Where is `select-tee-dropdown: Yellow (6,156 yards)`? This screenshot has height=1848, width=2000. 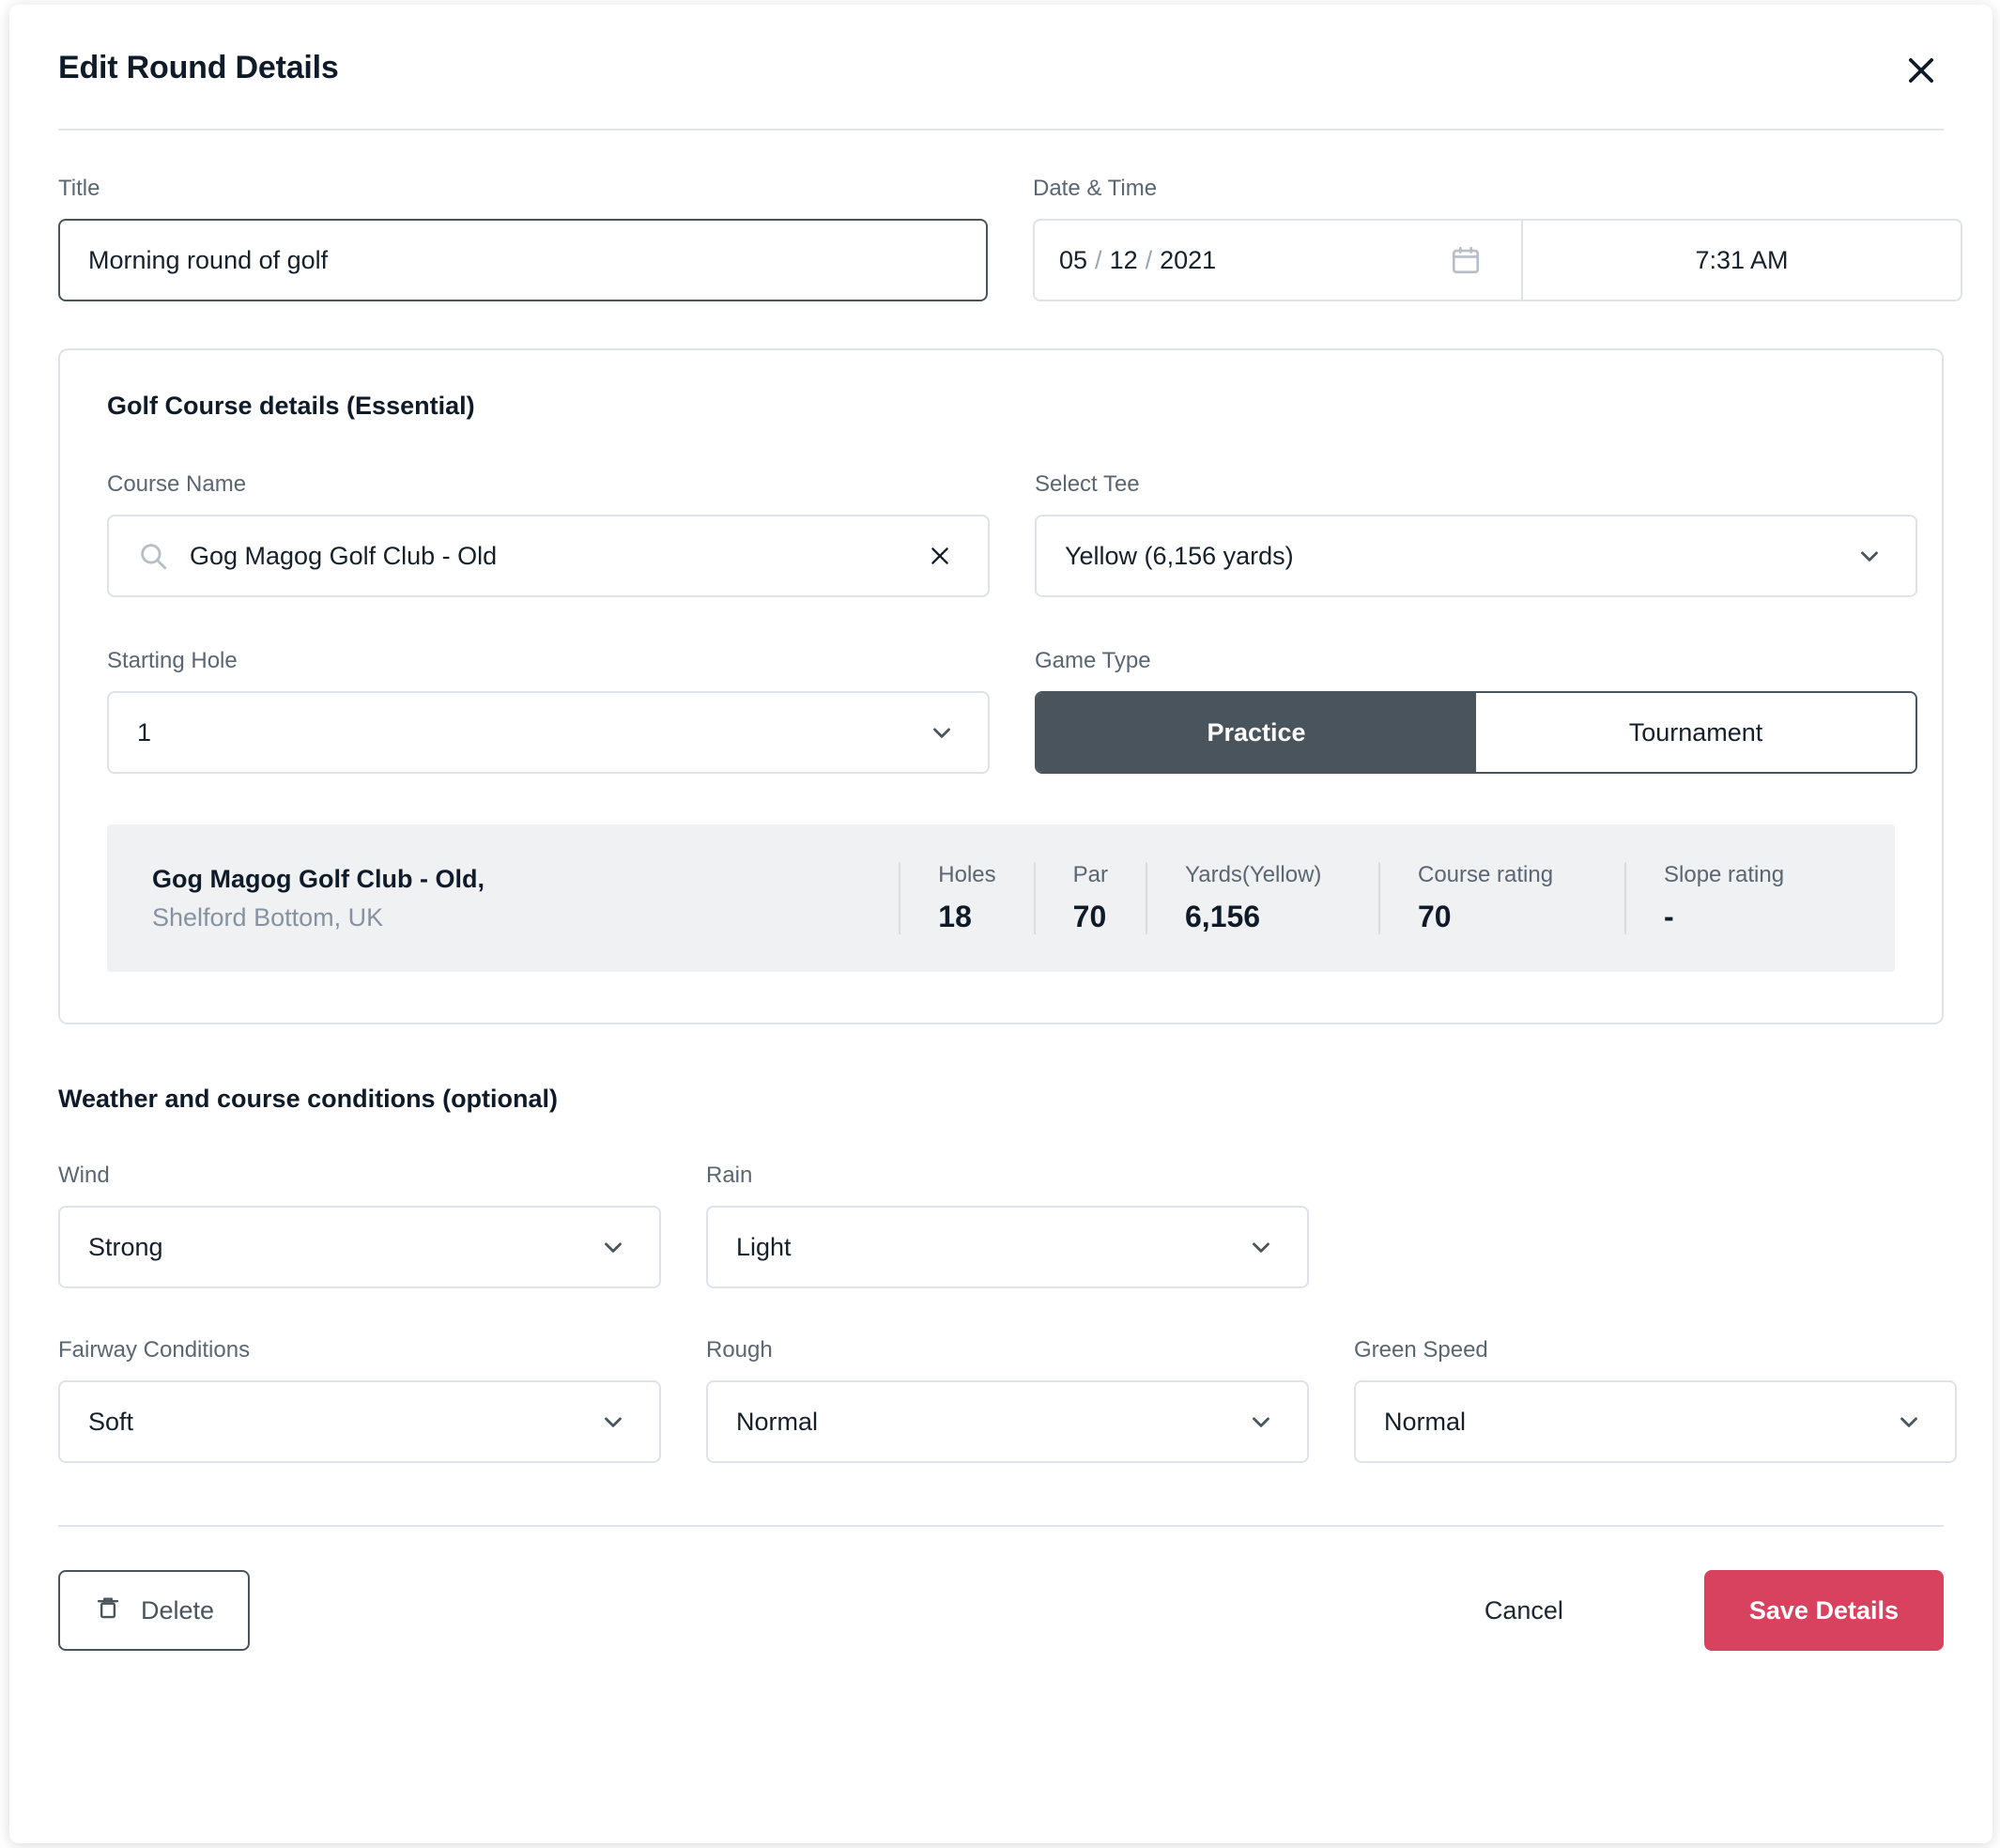
select-tee-dropdown: Yellow (6,156 yards) is located at coordinates (1476, 556).